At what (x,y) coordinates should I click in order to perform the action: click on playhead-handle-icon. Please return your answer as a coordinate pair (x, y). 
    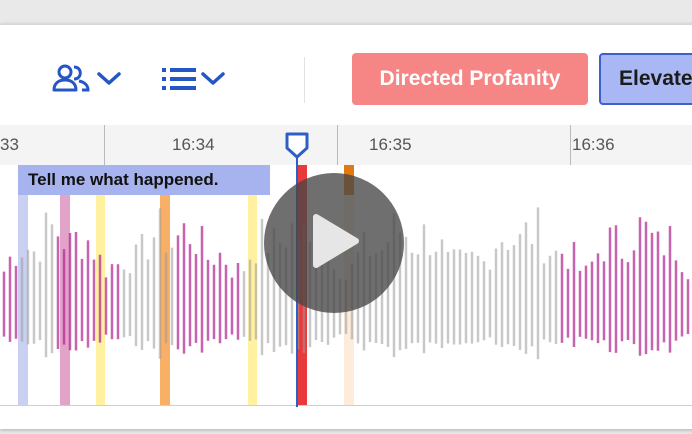
    Looking at the image, I should click on (297, 148).